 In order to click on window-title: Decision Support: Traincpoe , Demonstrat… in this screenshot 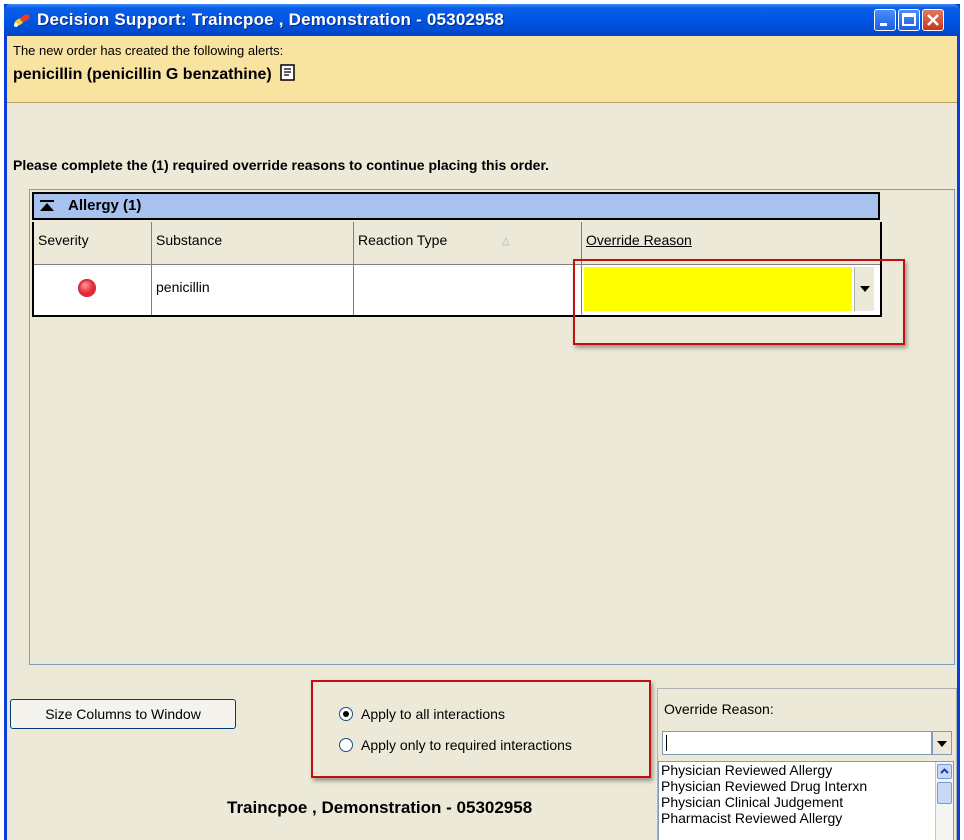, I will do `click(271, 19)`.